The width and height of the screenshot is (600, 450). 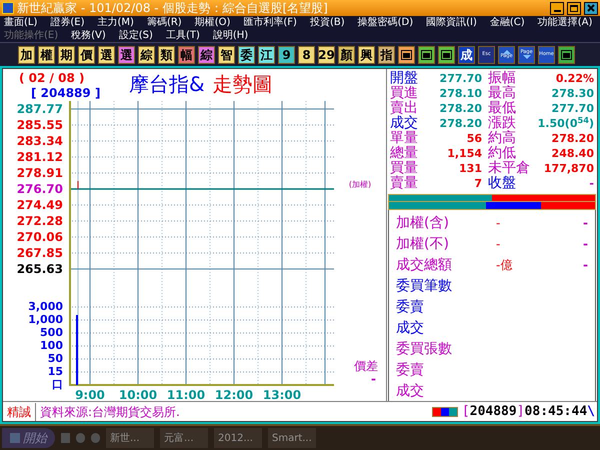 What do you see at coordinates (526, 57) in the screenshot?
I see `down-arrow-icon` at bounding box center [526, 57].